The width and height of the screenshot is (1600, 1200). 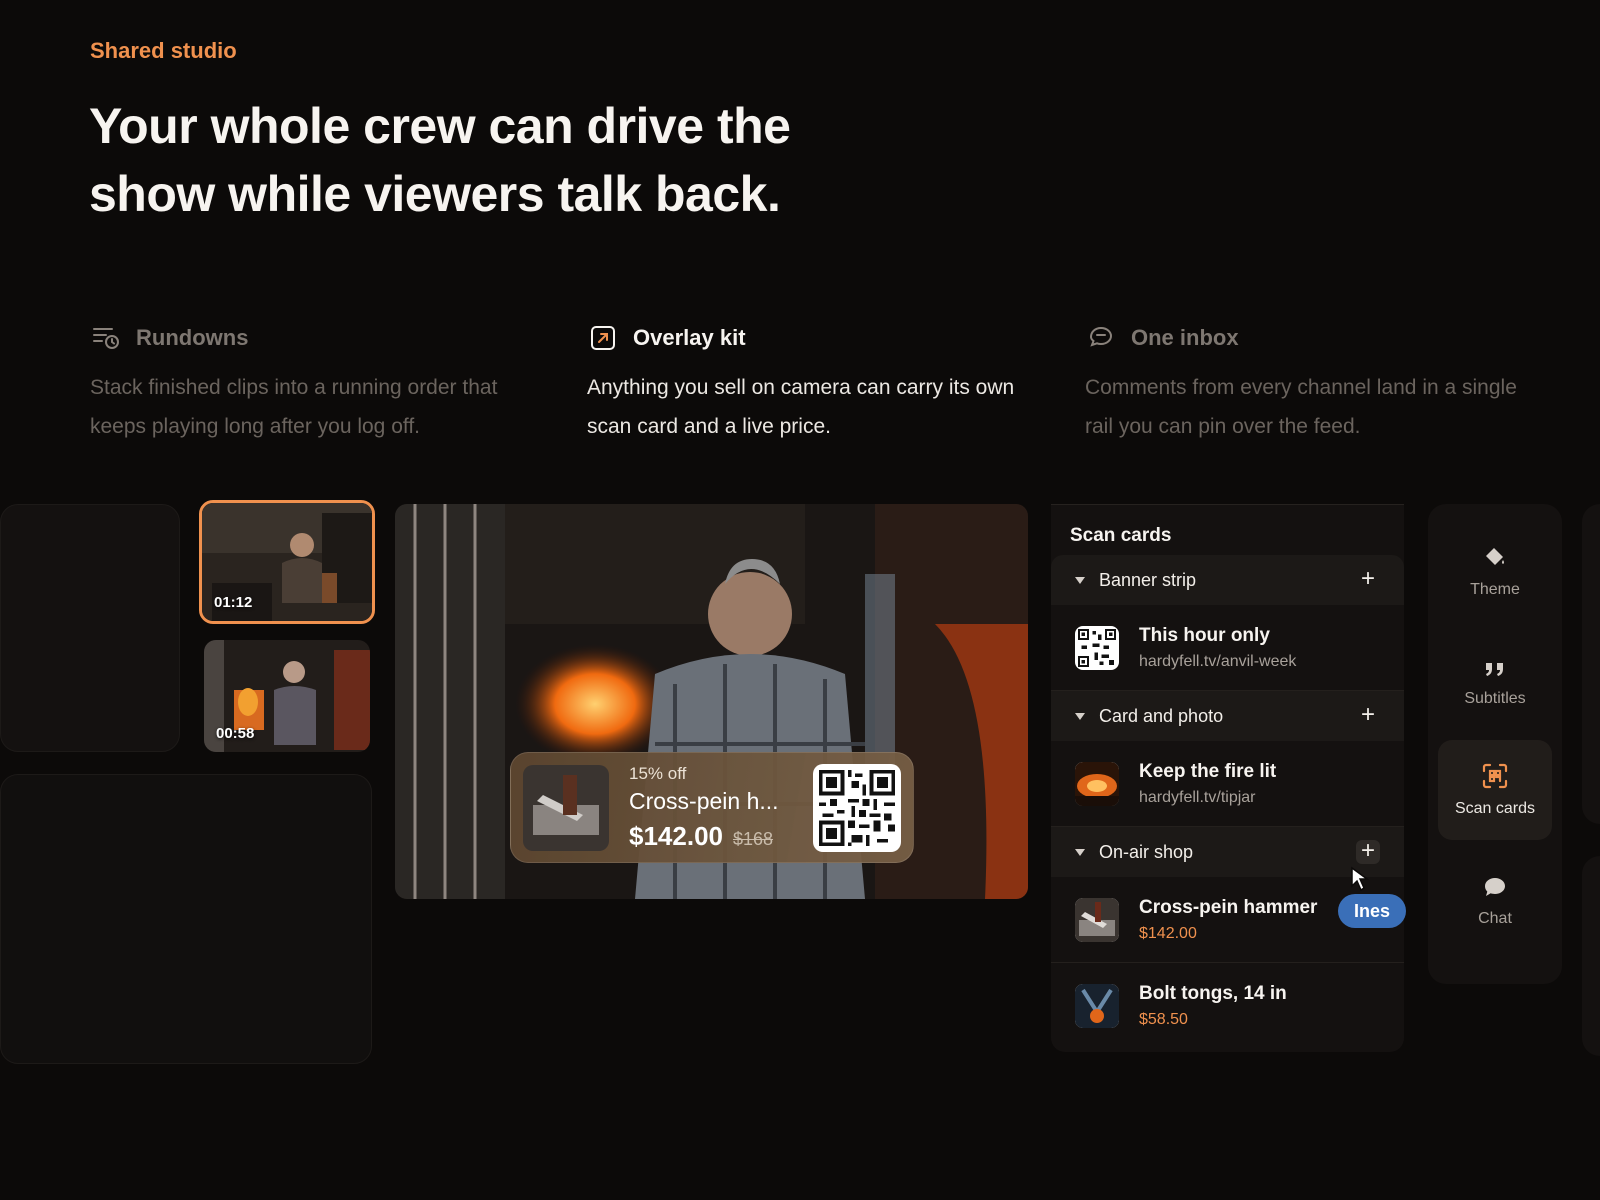 What do you see at coordinates (1495, 808) in the screenshot?
I see `rail-label: Scan cards` at bounding box center [1495, 808].